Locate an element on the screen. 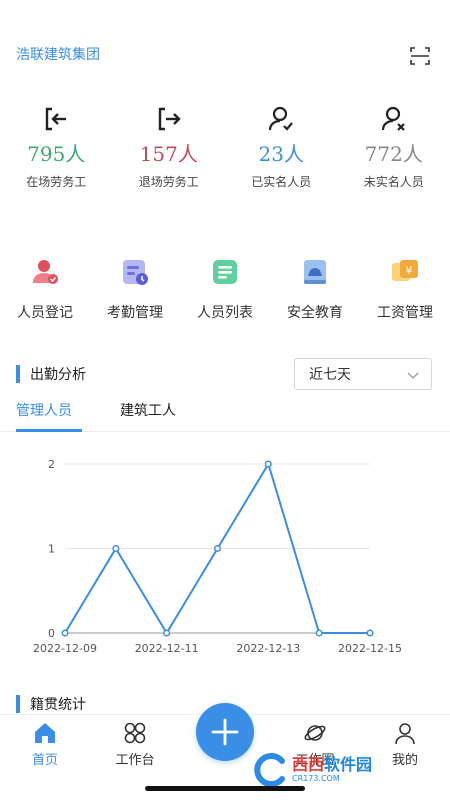  stat-exited: 157人 退场劳务工 is located at coordinates (169, 150).